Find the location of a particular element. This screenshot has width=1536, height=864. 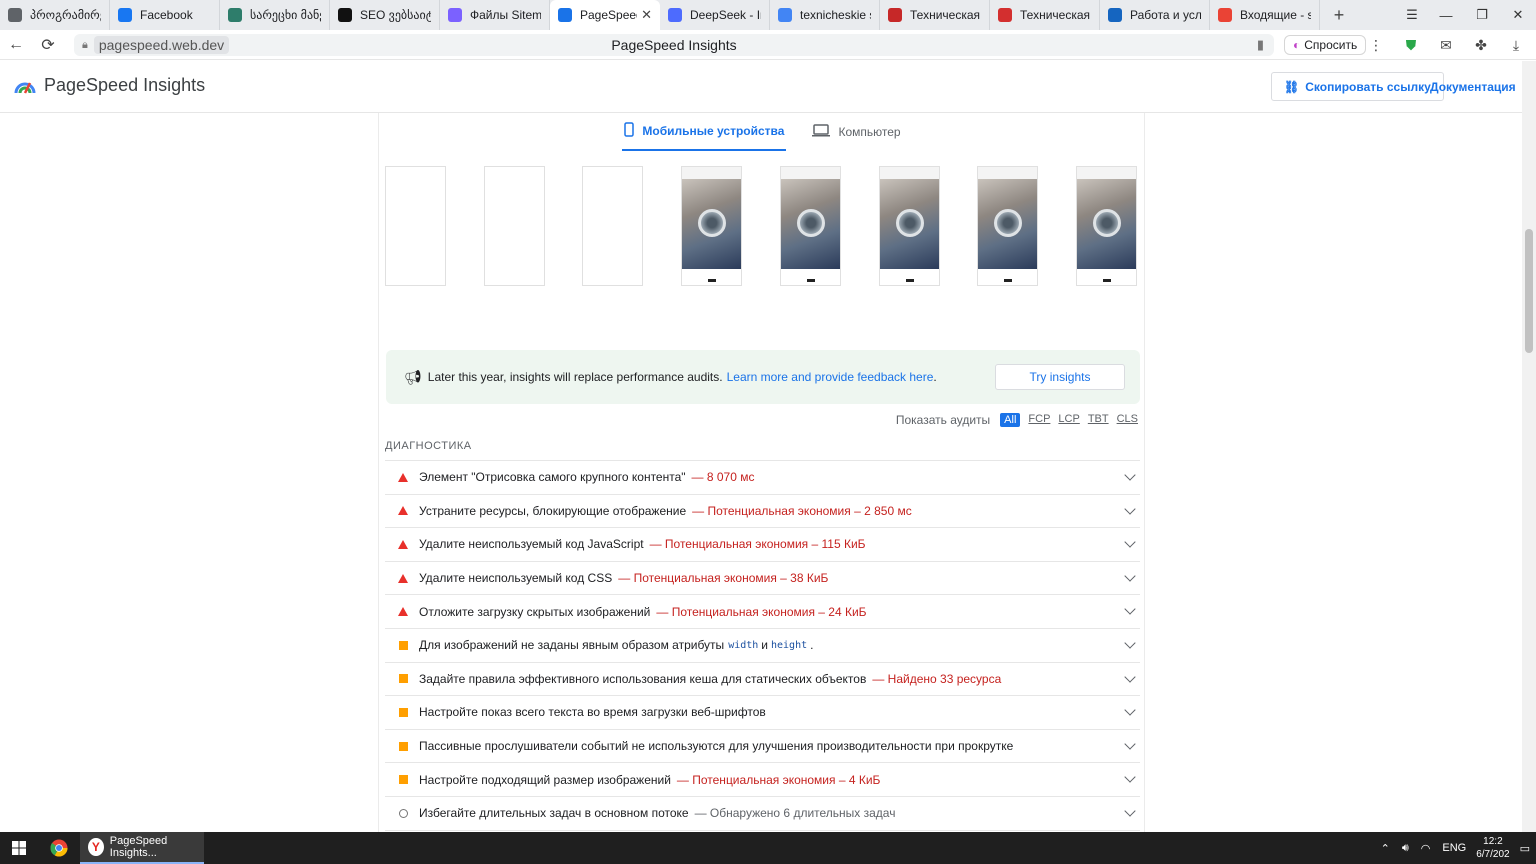

volume-icon: 🔊︎ is located at coordinates (1405, 848).